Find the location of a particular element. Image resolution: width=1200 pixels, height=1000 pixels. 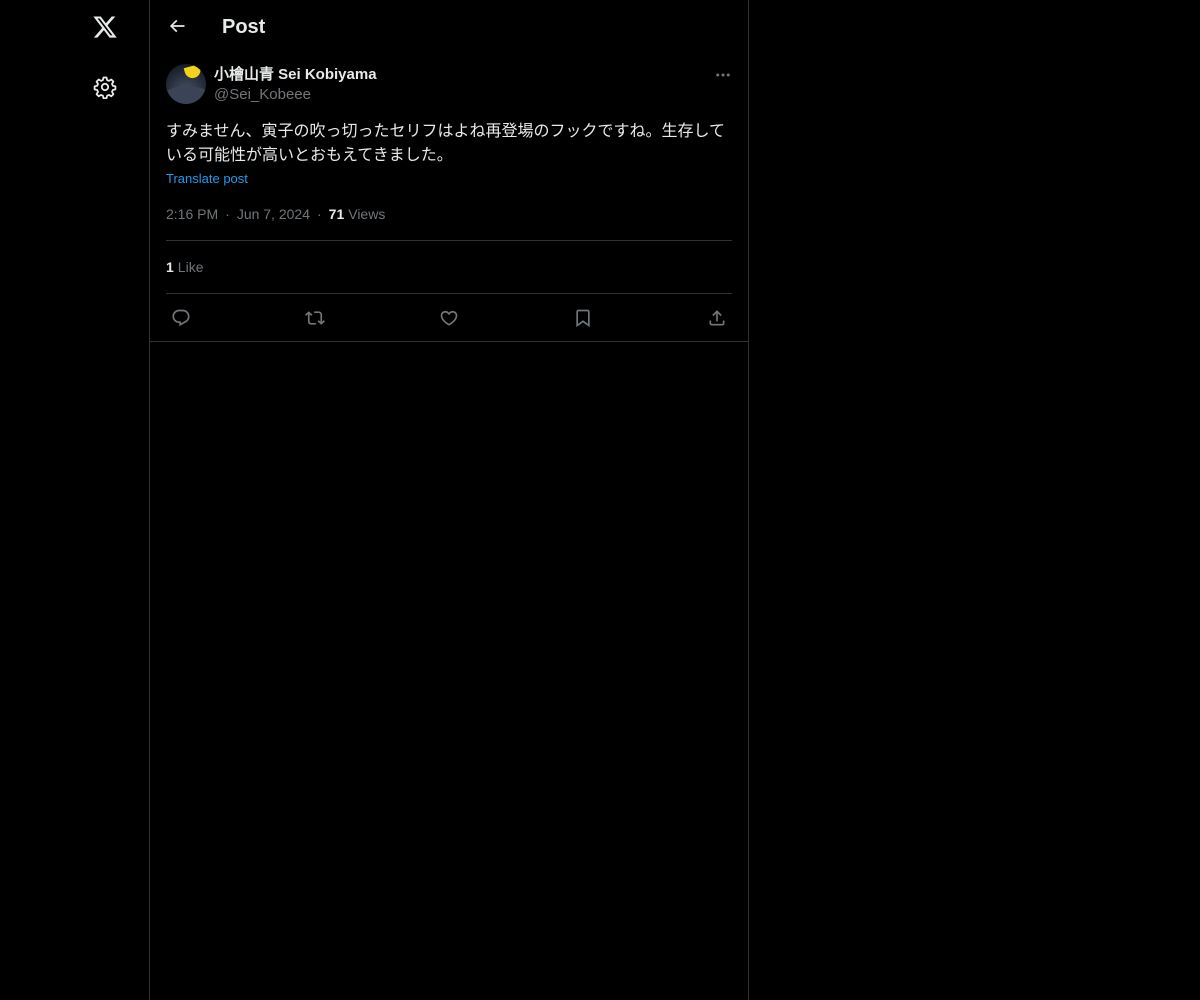

views-count: 71 is located at coordinates (336, 214).